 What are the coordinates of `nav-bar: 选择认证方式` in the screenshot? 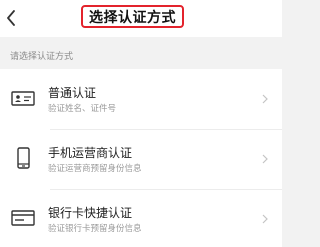 It's located at (141, 18).